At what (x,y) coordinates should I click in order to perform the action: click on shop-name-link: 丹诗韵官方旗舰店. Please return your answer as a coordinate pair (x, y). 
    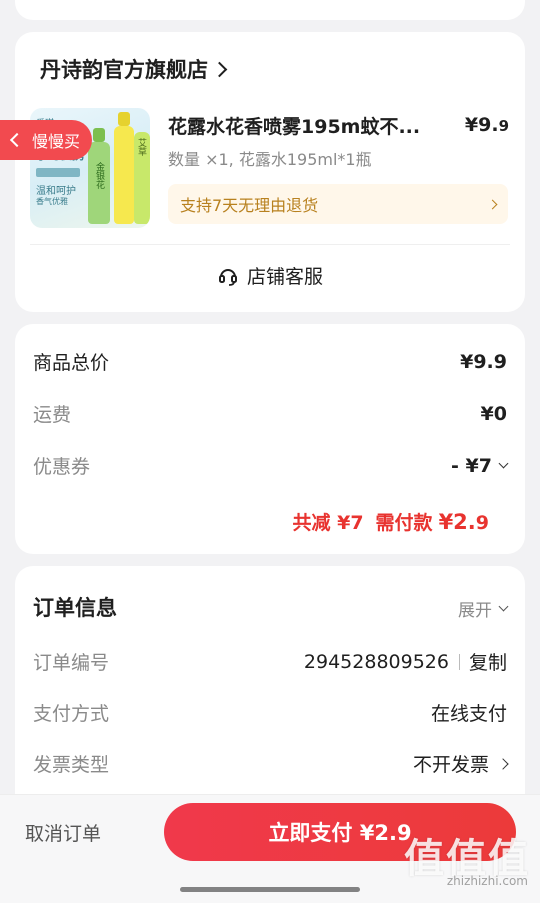
    Looking at the image, I should click on (134, 69).